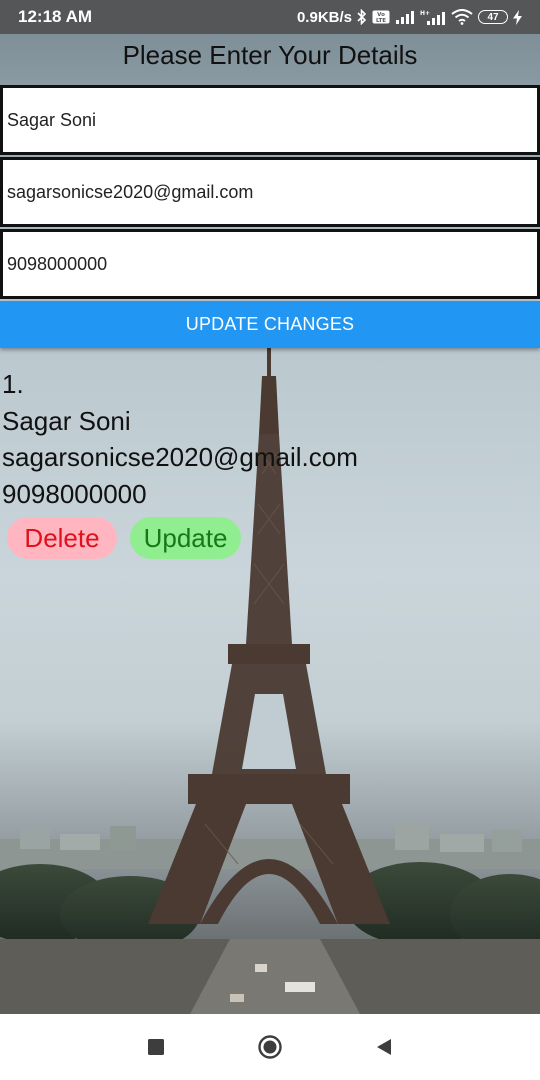 This screenshot has width=540, height=1080. What do you see at coordinates (74, 493) in the screenshot?
I see `record-phone: 9098000000` at bounding box center [74, 493].